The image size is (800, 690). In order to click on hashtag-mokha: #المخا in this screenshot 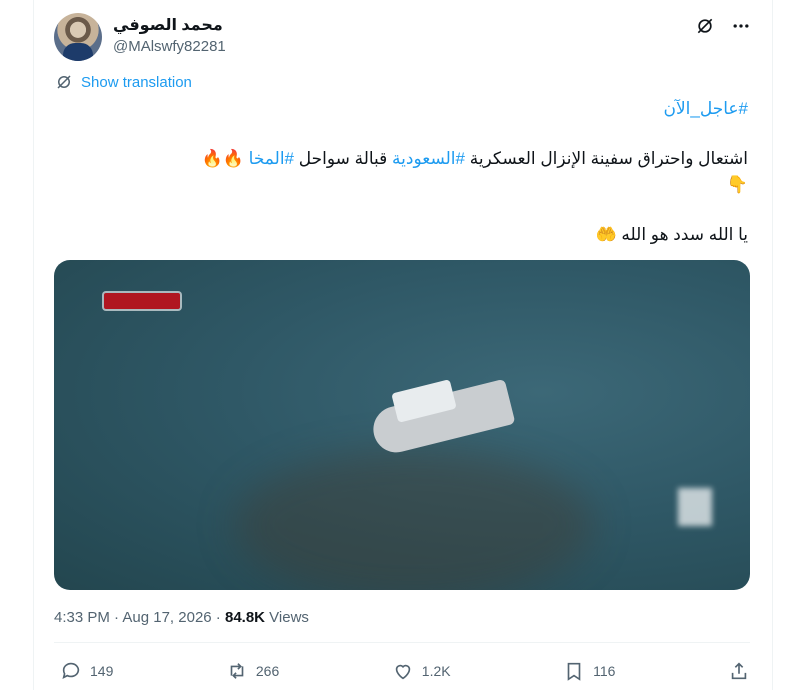, I will do `click(271, 158)`.